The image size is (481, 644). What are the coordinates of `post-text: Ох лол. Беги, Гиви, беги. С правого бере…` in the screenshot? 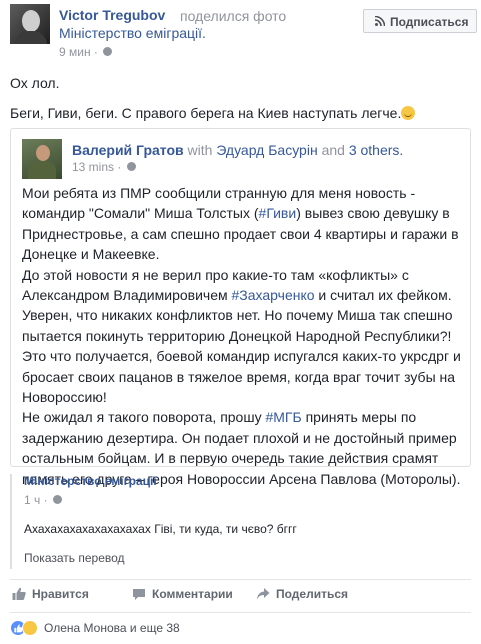 It's located at (240, 103).